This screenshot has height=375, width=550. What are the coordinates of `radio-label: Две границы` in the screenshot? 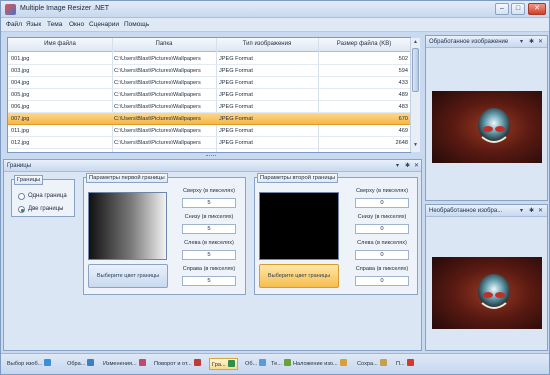 It's located at (46, 209).